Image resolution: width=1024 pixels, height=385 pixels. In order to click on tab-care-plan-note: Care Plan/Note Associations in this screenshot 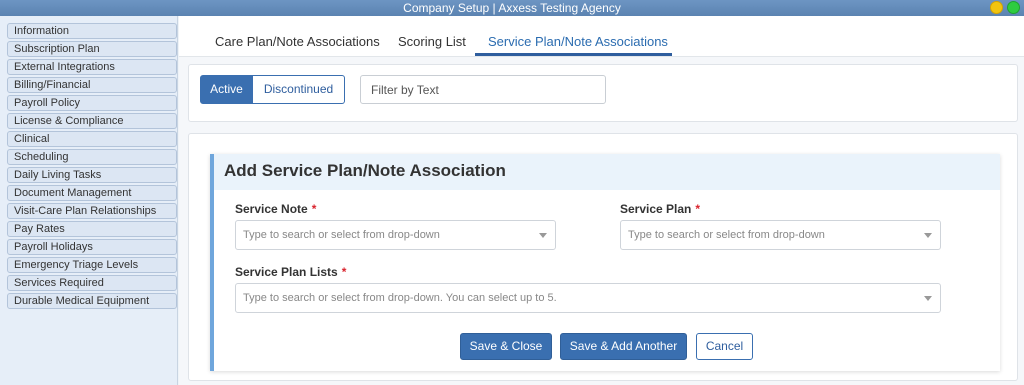, I will do `click(297, 41)`.